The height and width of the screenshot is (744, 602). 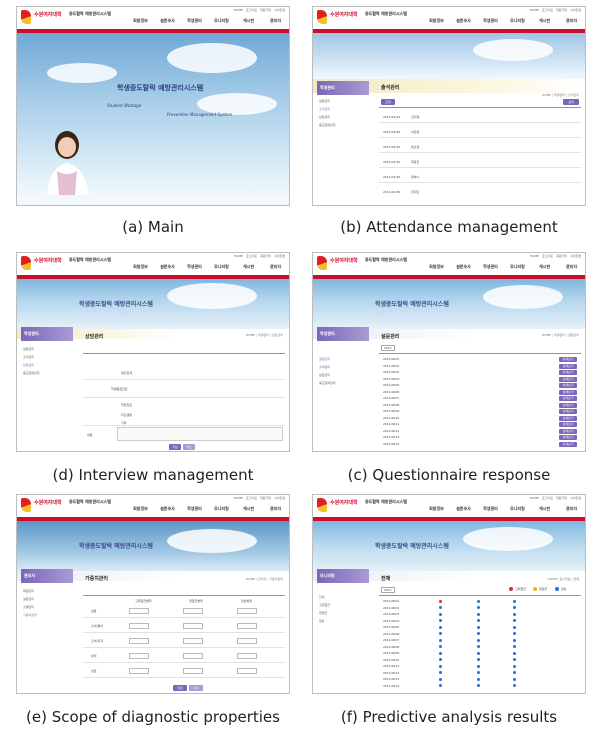 I want to click on memo-textarea, so click(x=200, y=434).